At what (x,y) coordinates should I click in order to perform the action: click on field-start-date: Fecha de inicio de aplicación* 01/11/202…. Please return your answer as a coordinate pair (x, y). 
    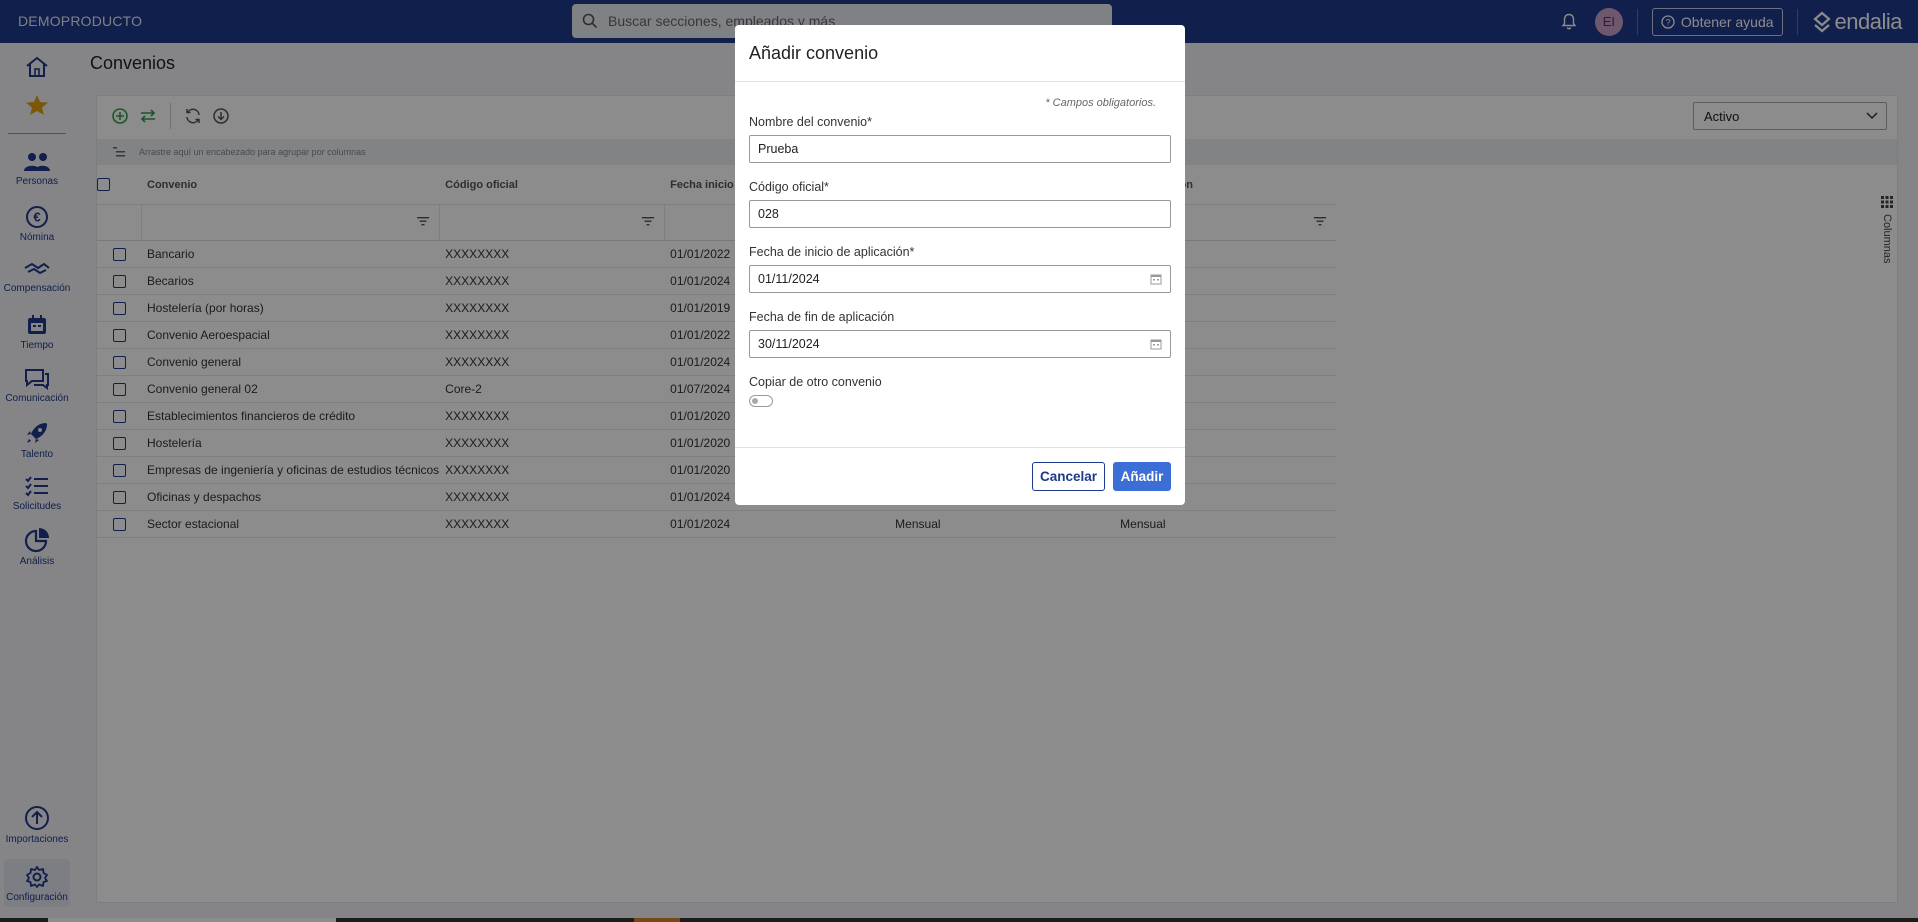
    Looking at the image, I should click on (960, 269).